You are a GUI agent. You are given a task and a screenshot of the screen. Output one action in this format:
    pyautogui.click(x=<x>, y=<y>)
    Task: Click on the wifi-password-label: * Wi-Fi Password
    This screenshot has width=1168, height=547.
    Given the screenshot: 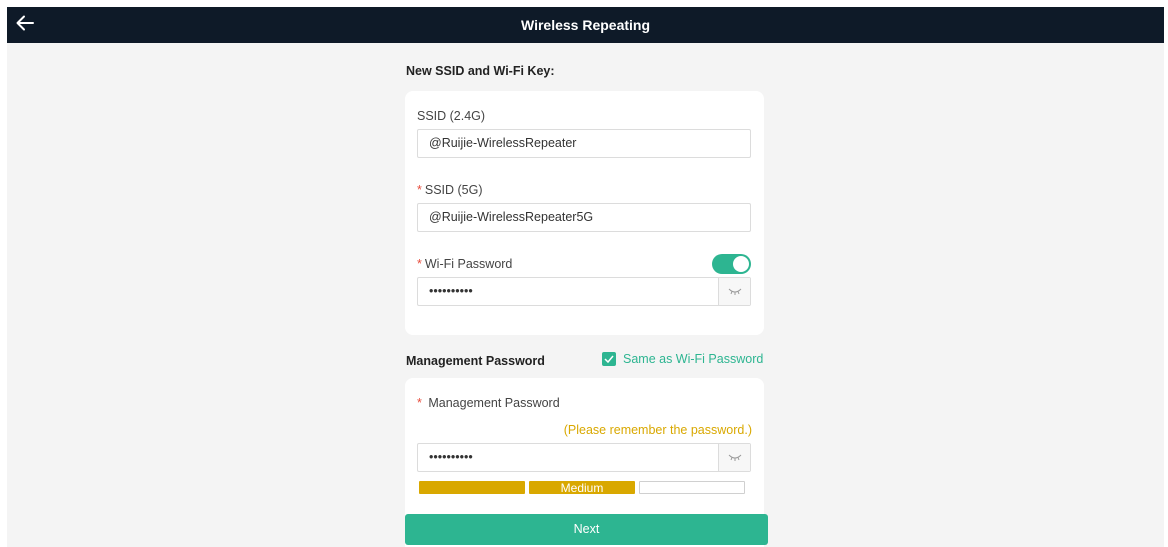 What is the action you would take?
    pyautogui.click(x=465, y=264)
    